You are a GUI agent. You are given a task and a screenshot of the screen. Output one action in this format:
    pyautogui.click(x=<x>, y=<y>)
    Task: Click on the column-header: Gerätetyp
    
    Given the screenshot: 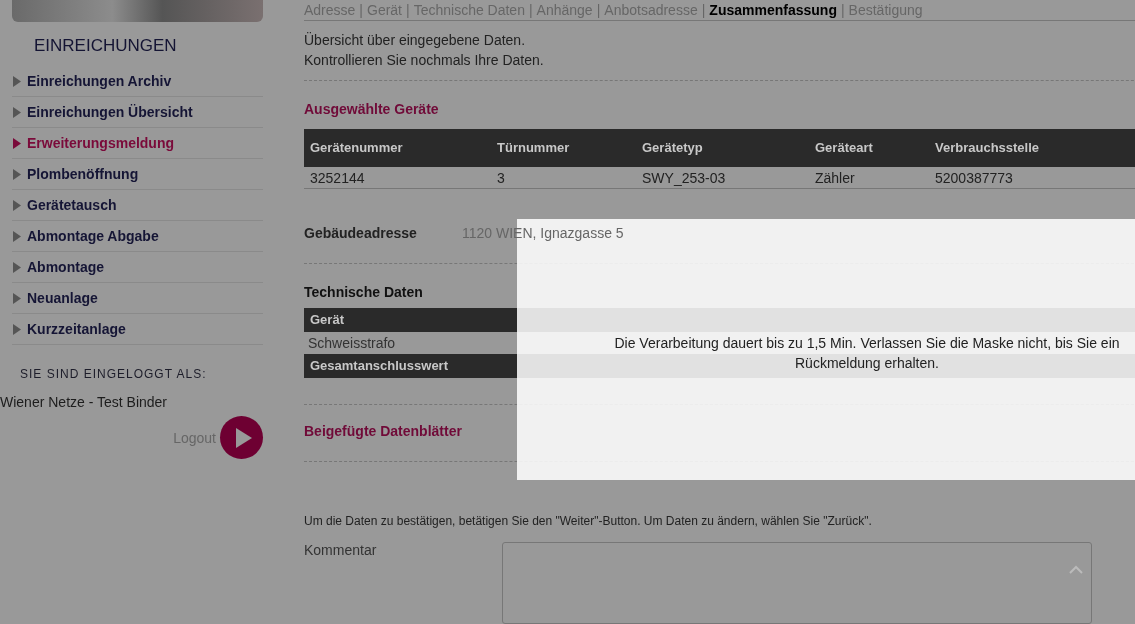 What is the action you would take?
    pyautogui.click(x=672, y=148)
    